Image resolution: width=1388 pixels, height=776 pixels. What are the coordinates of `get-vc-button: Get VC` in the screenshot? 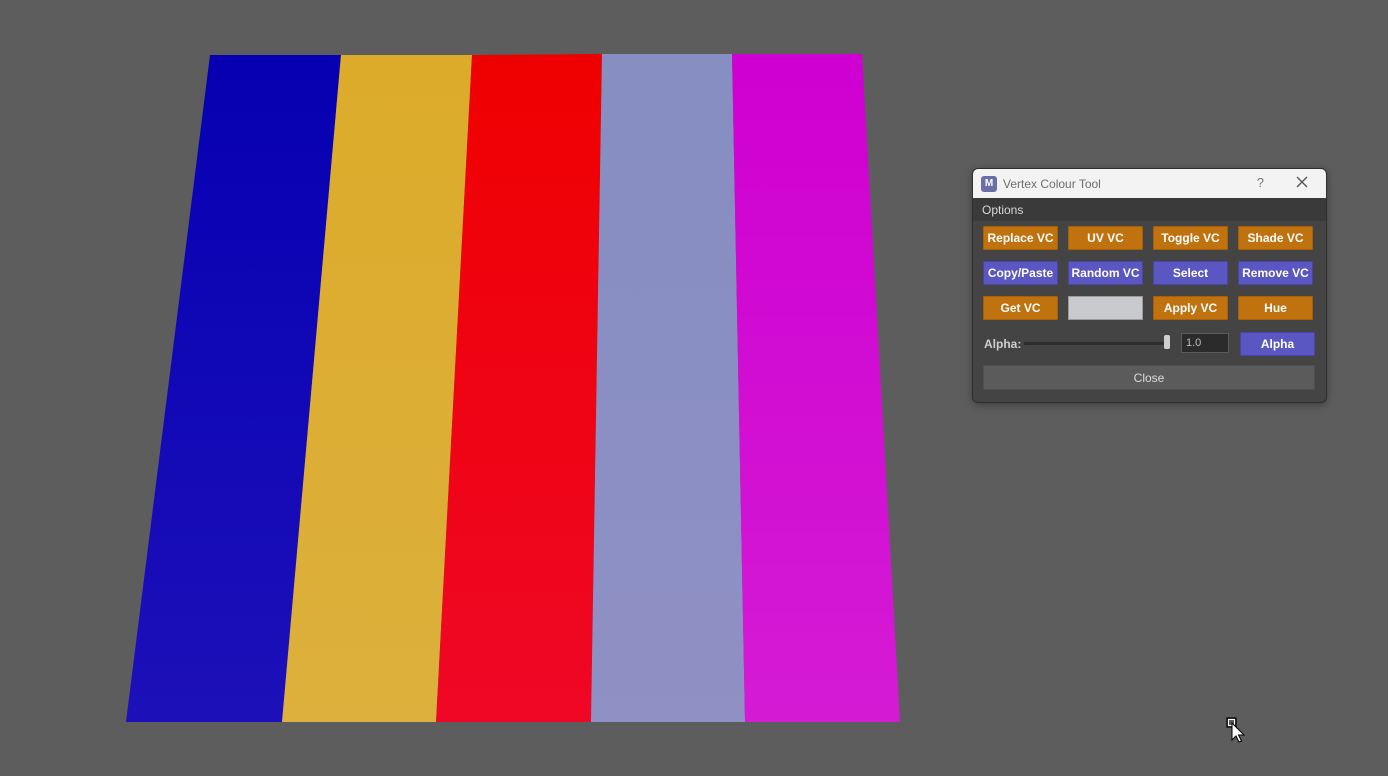 It's located at (1020, 308).